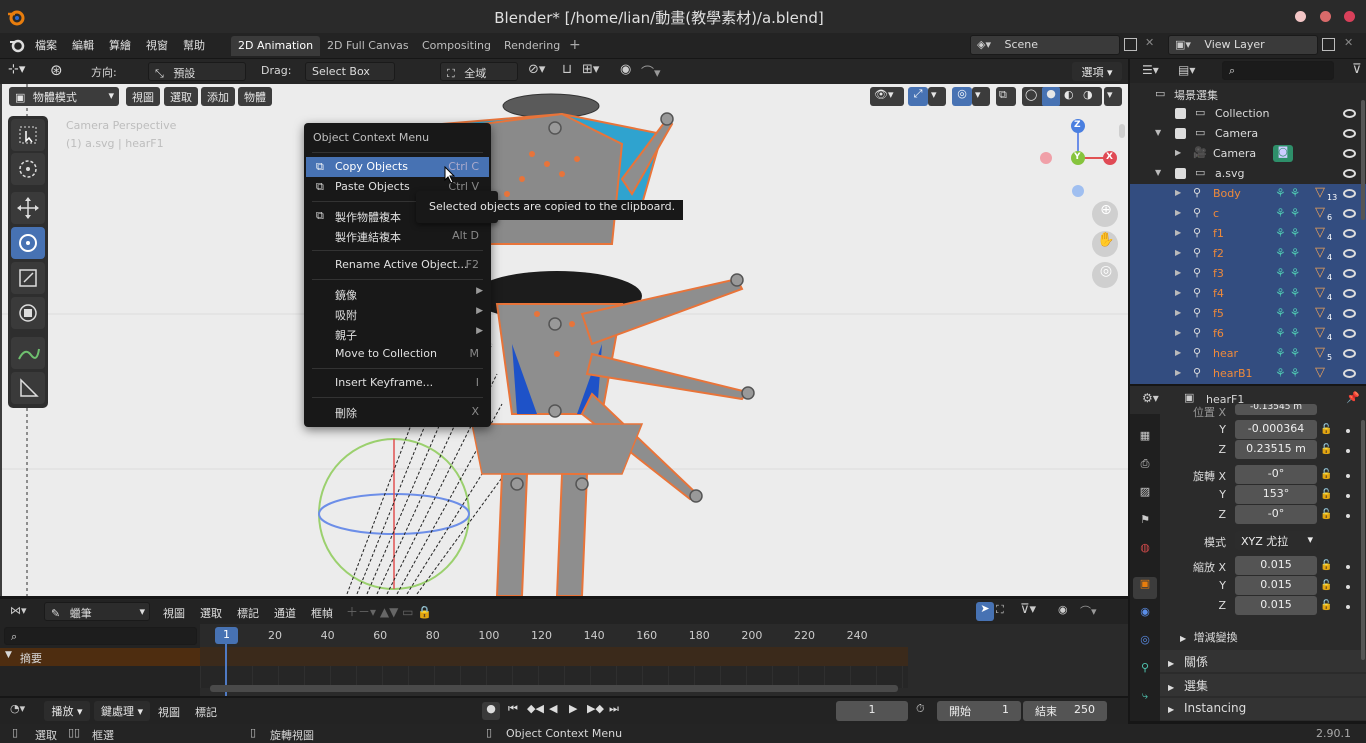 This screenshot has height=743, width=1366. What do you see at coordinates (1248, 154) in the screenshot?
I see `outliner-row: ▶ 🎥 Camera ◙` at bounding box center [1248, 154].